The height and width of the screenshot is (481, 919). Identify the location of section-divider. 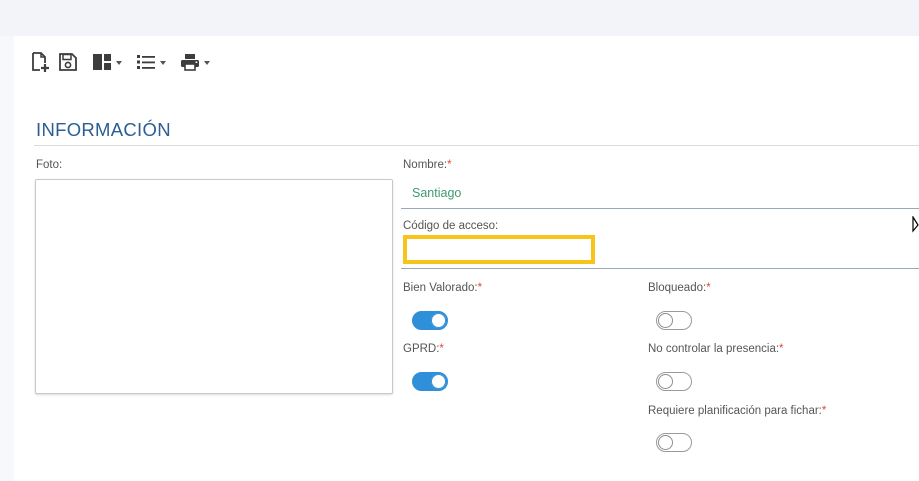
(476, 145).